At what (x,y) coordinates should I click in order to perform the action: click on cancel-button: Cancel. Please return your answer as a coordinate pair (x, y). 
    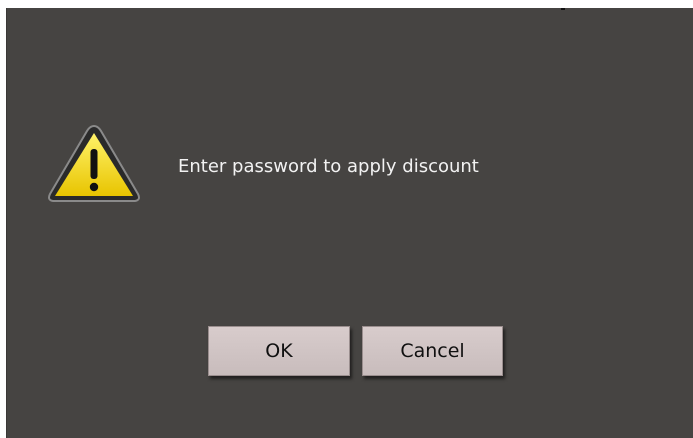
    Looking at the image, I should click on (432, 351).